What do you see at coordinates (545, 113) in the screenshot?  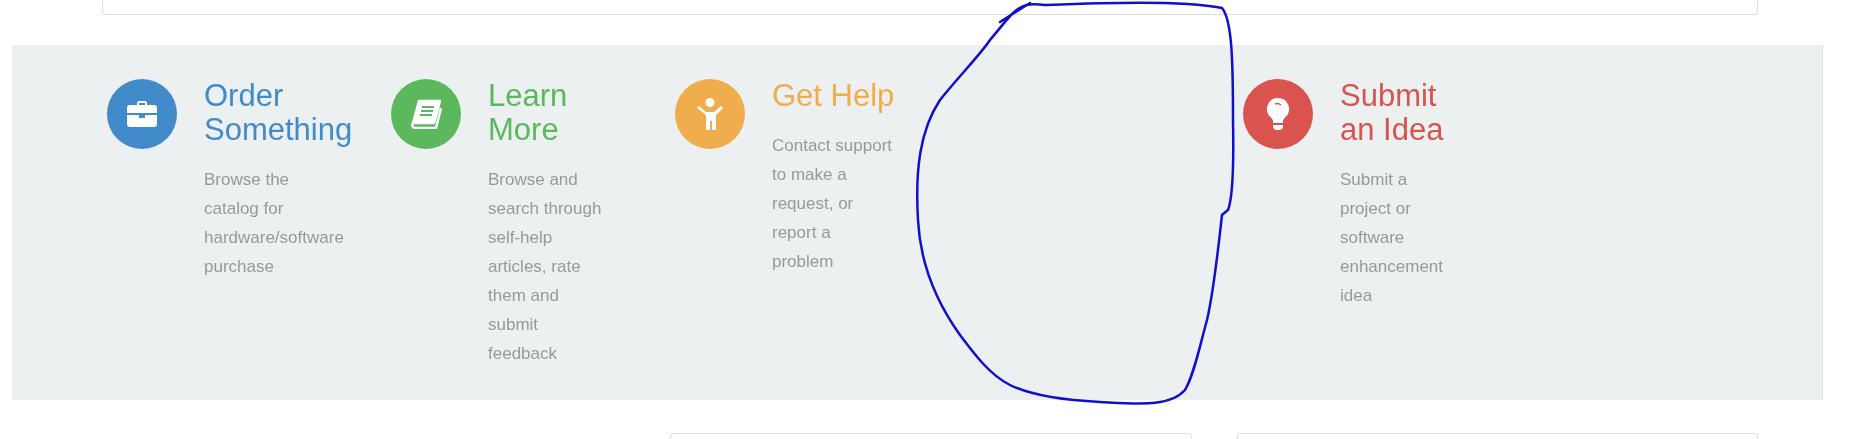 I see `feature-title: Learn More` at bounding box center [545, 113].